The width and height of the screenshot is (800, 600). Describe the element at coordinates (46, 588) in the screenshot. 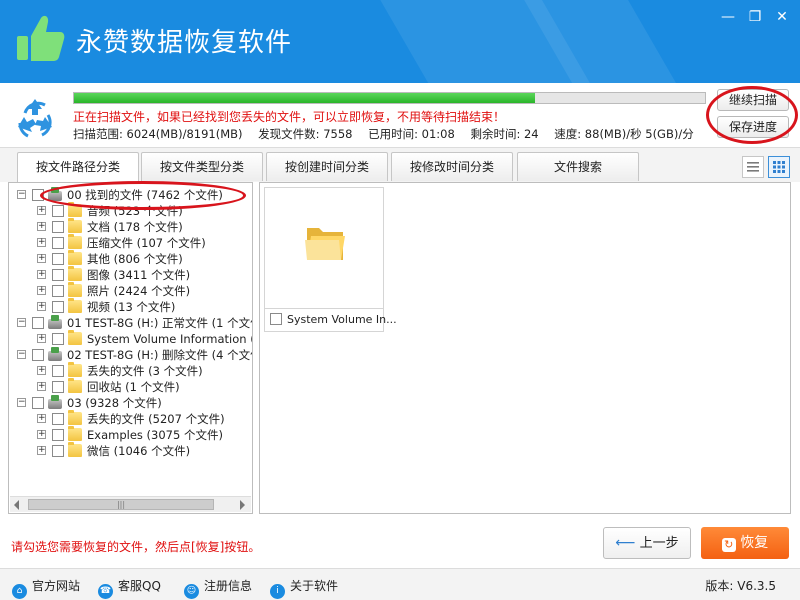

I see `official-site-link: ⌂ 官方网站` at that location.